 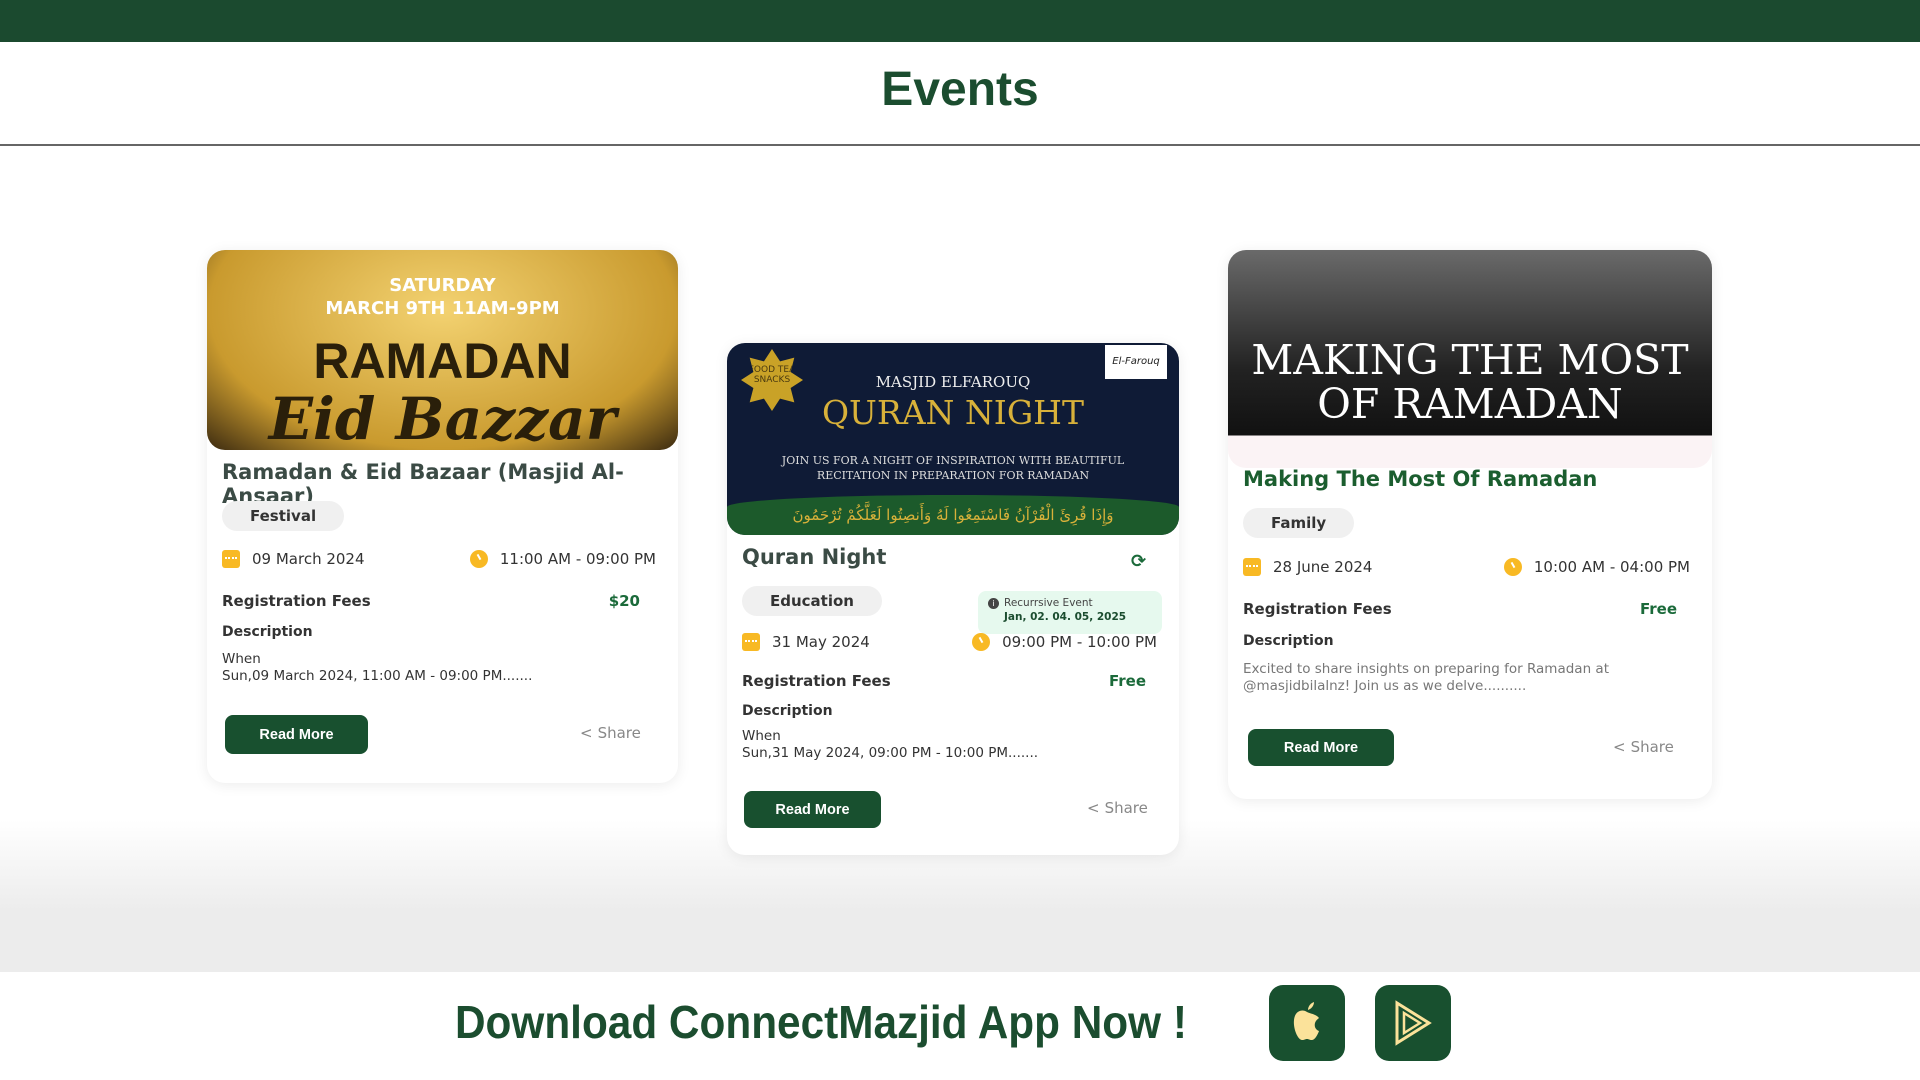 What do you see at coordinates (1079, 642) in the screenshot?
I see `event-time: 09:00 PM - 10:00 PM` at bounding box center [1079, 642].